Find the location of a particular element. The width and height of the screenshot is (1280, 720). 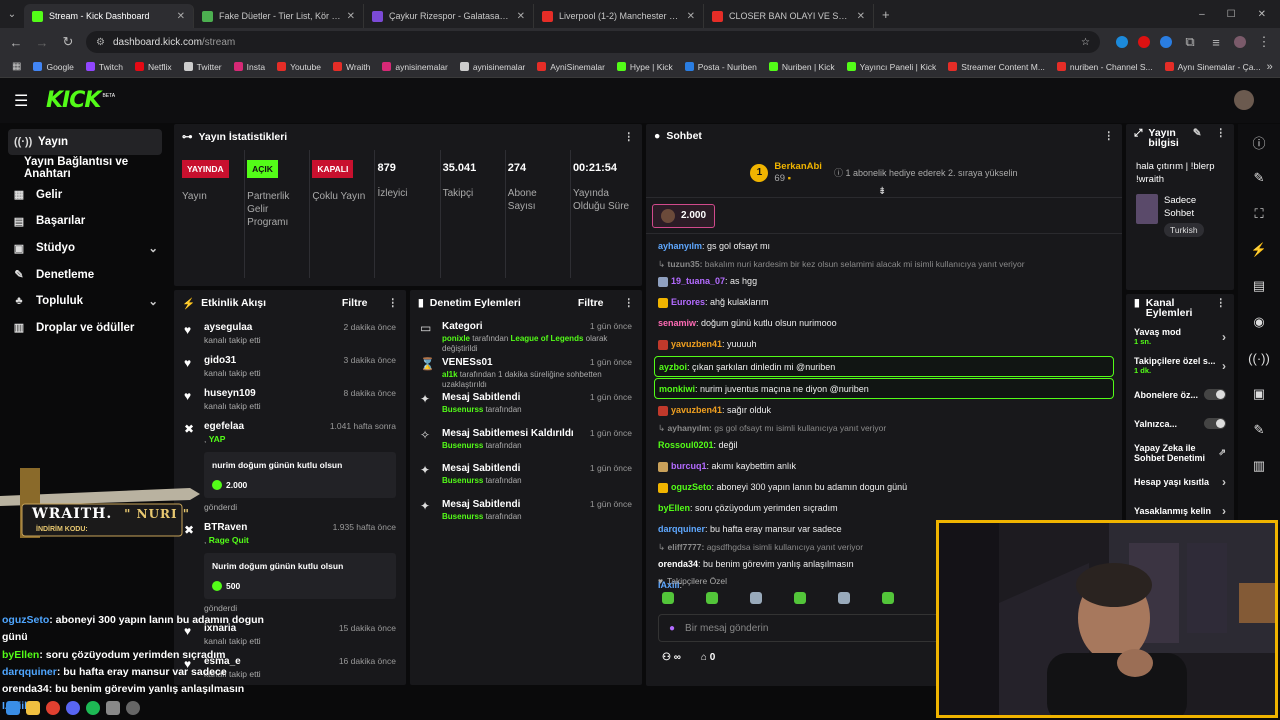

extensions-puzzle-icon: ⧉ is located at coordinates (1190, 42).